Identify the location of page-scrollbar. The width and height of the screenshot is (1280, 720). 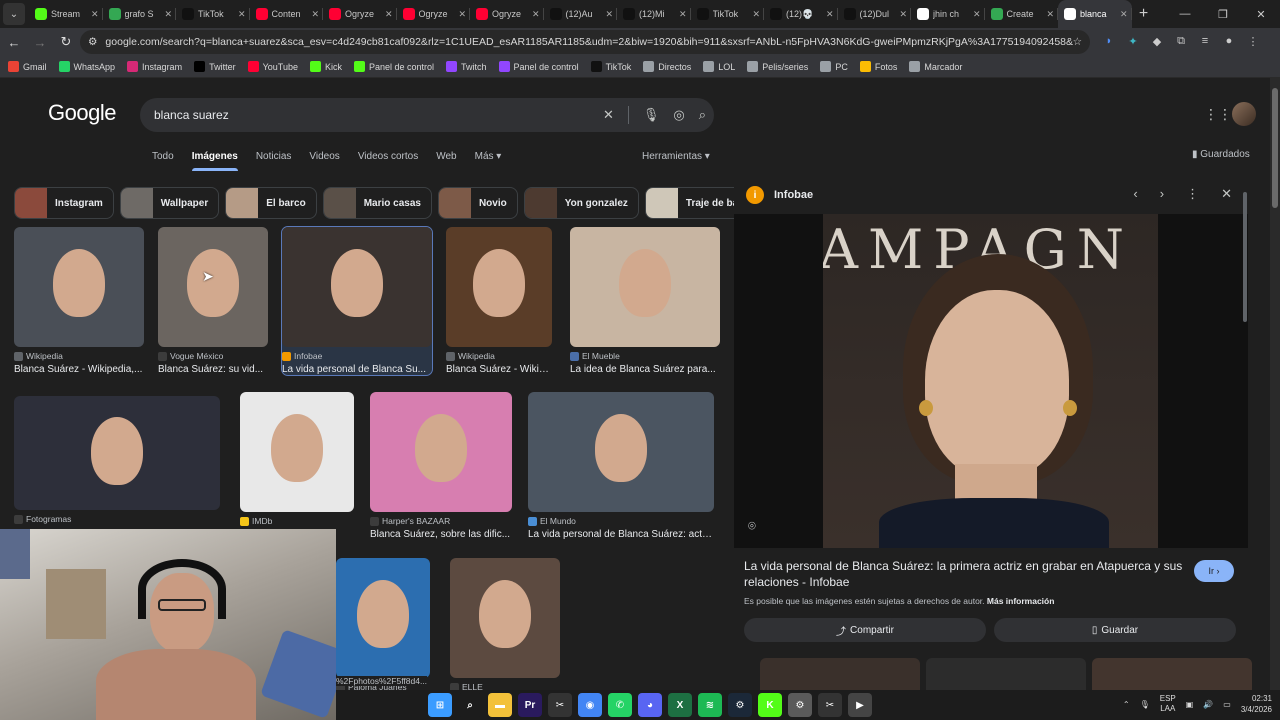
(1275, 384).